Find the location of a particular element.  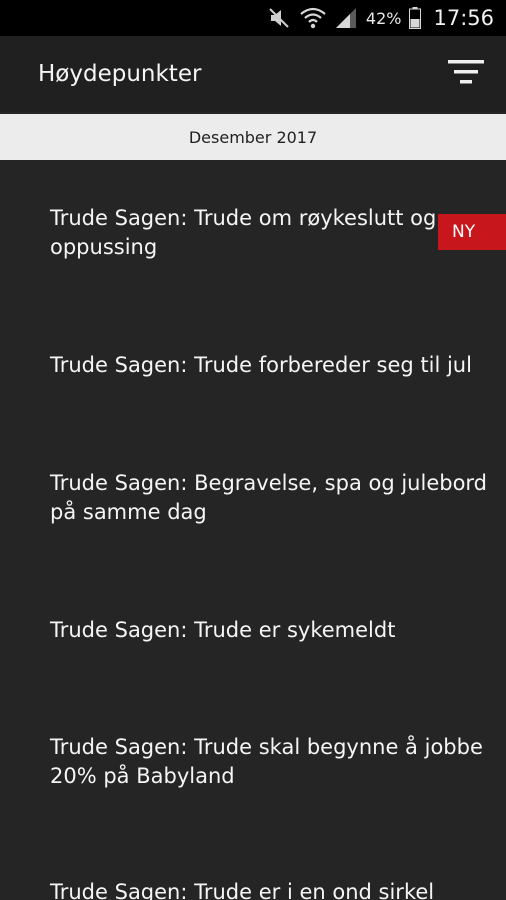

new-badge: NY is located at coordinates (472, 232).